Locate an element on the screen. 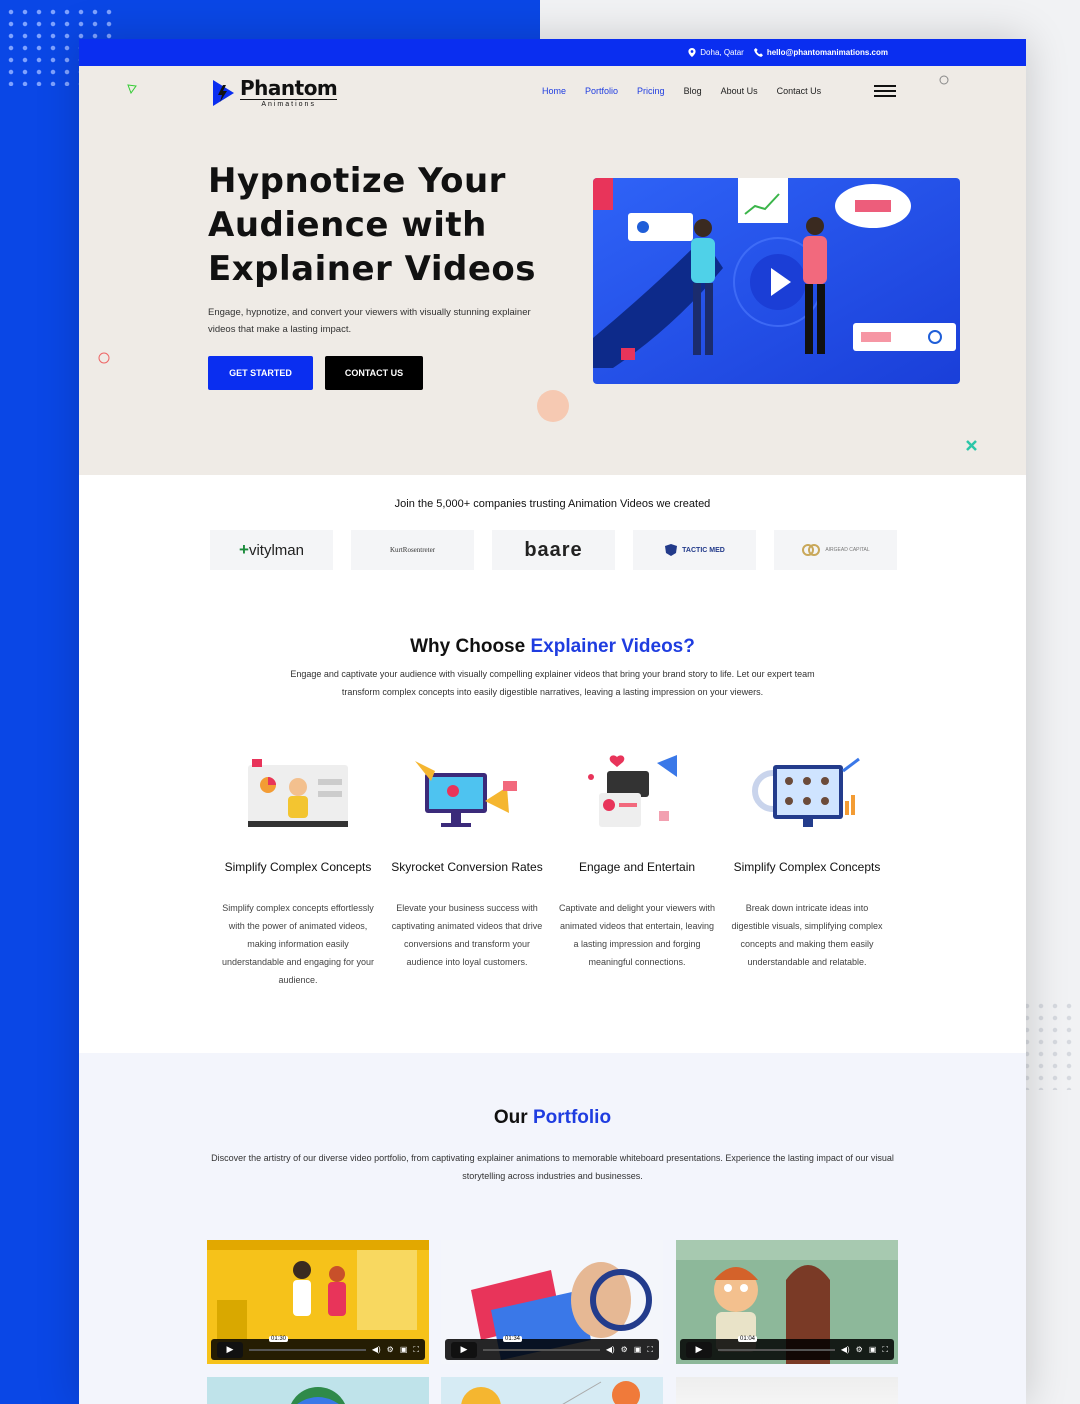  video-controls: ▶ 01:34 ◀) ⚙ ▣ ⛶ is located at coordinates (552, 1347).